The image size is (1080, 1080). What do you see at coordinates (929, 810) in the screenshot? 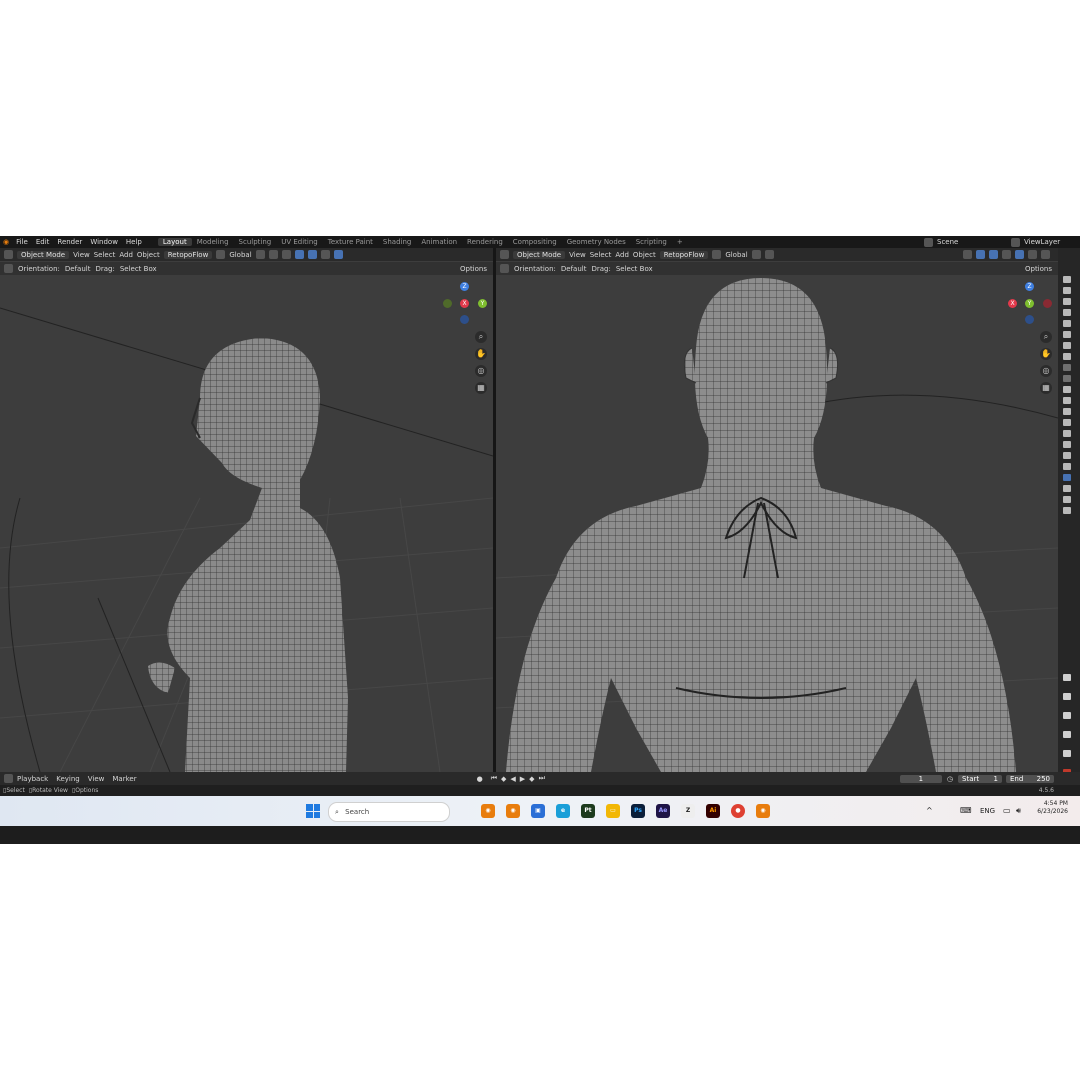
I see `tray-chevron-icon: ^` at bounding box center [929, 810].